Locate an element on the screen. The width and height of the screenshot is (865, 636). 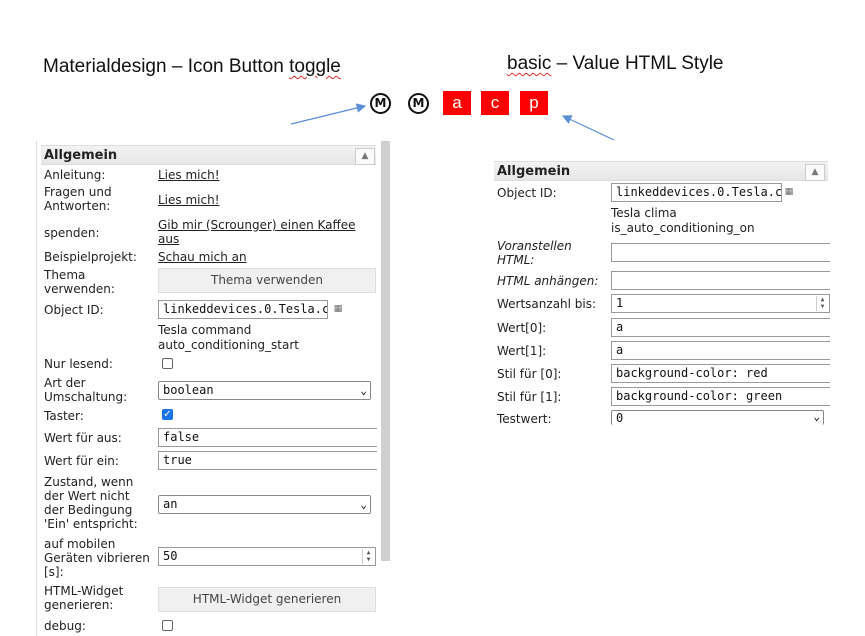
label-html-widget: HTML-Widget generieren: is located at coordinates (84, 598).